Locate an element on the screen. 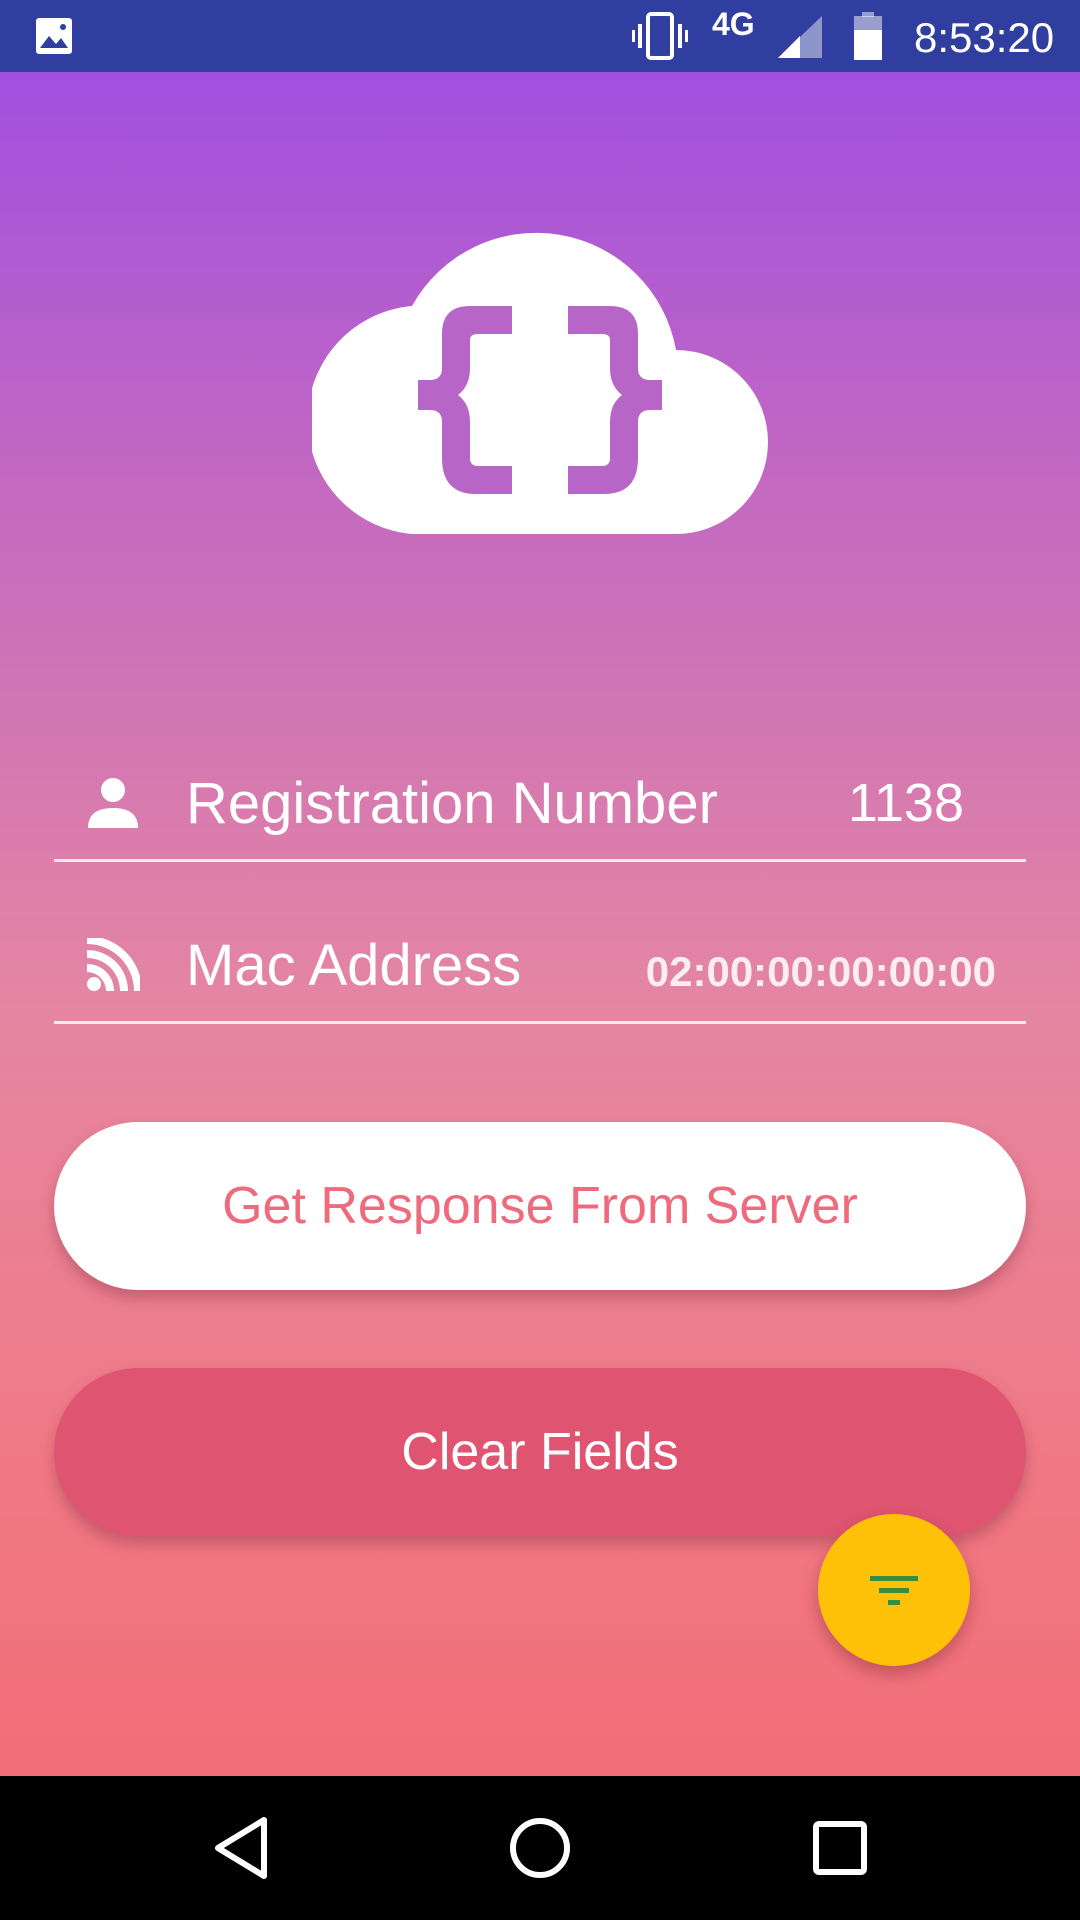  battery-icon is located at coordinates (868, 36).